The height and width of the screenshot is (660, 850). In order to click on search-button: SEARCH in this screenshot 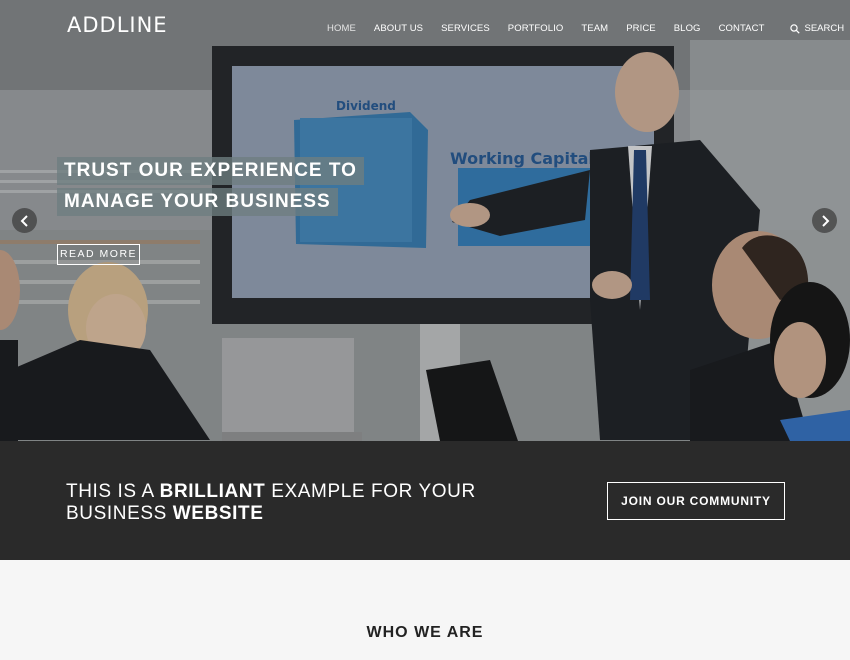, I will do `click(817, 28)`.